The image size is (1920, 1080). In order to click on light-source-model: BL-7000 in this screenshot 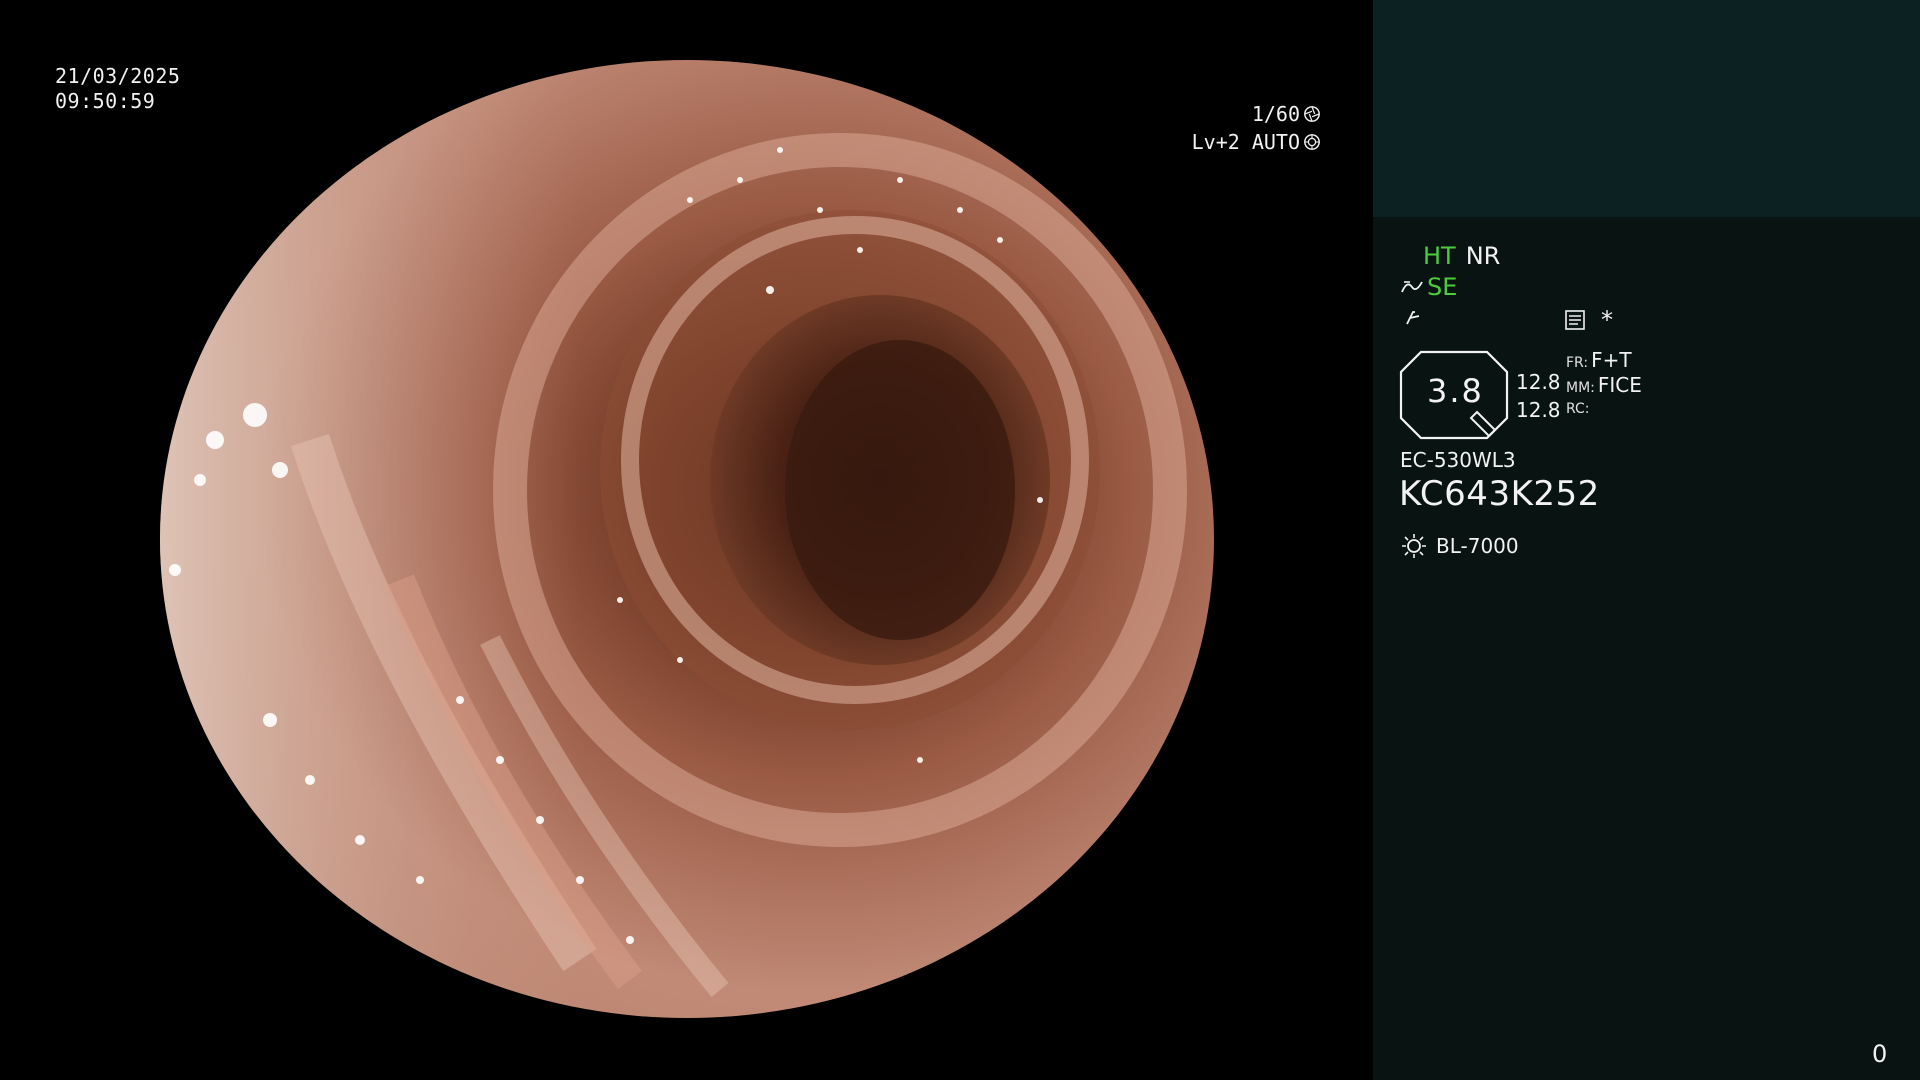, I will do `click(1477, 546)`.